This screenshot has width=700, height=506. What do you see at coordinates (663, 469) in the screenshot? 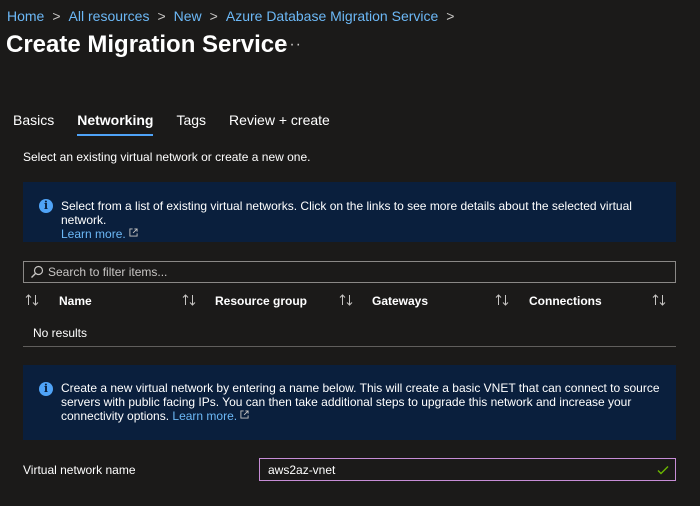
I see `valid-check-icon` at bounding box center [663, 469].